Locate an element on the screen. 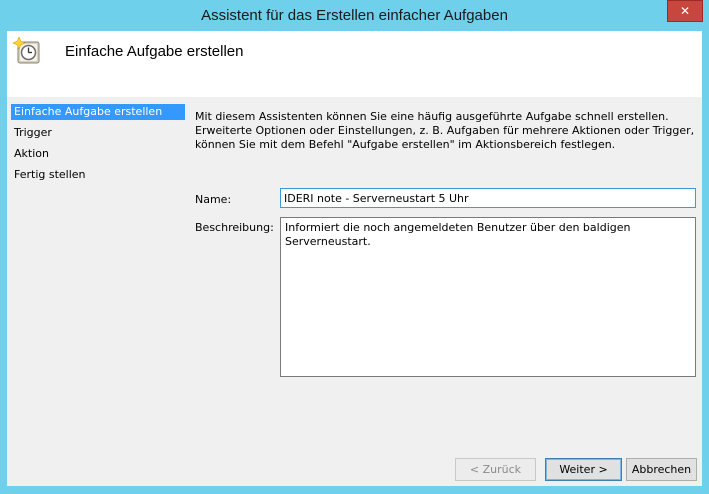  wizard-header: Einfache Aufgabe erstellen is located at coordinates (354, 64).